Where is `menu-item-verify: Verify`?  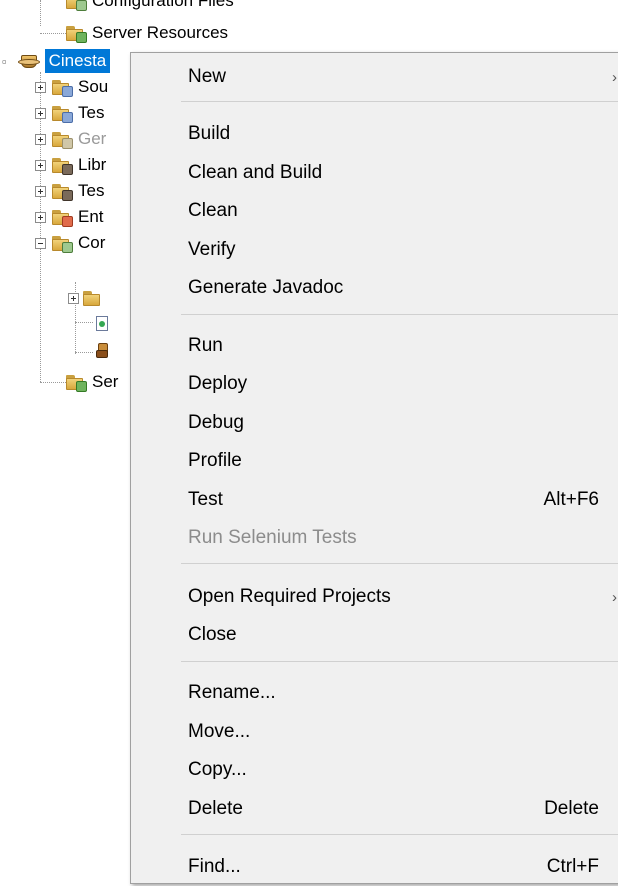
menu-item-verify: Verify is located at coordinates (374, 250).